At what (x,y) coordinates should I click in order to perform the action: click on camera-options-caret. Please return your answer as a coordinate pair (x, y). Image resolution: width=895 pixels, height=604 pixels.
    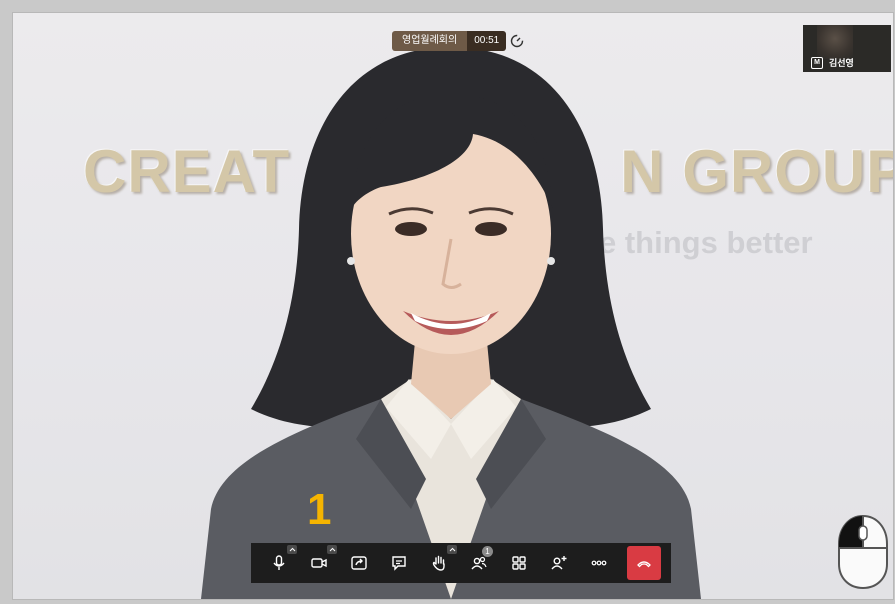
    Looking at the image, I should click on (332, 549).